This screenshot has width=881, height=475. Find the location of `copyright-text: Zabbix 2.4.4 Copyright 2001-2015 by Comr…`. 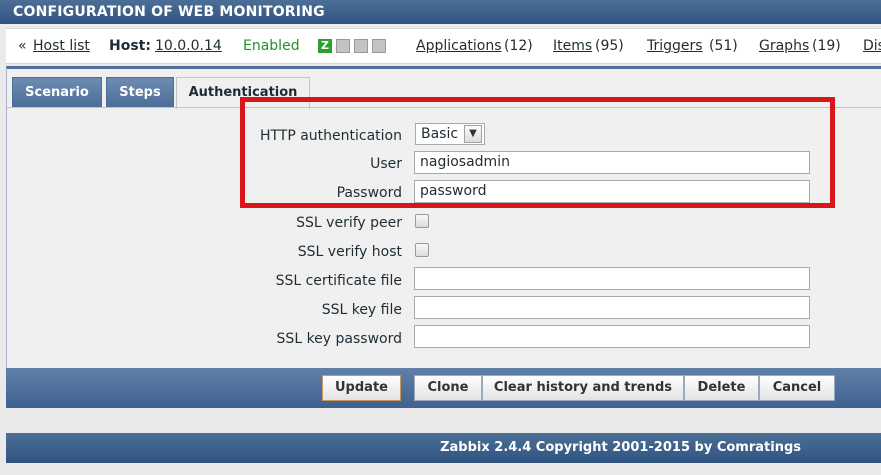

copyright-text: Zabbix 2.4.4 Copyright 2001-2015 by Comr… is located at coordinates (620, 447).